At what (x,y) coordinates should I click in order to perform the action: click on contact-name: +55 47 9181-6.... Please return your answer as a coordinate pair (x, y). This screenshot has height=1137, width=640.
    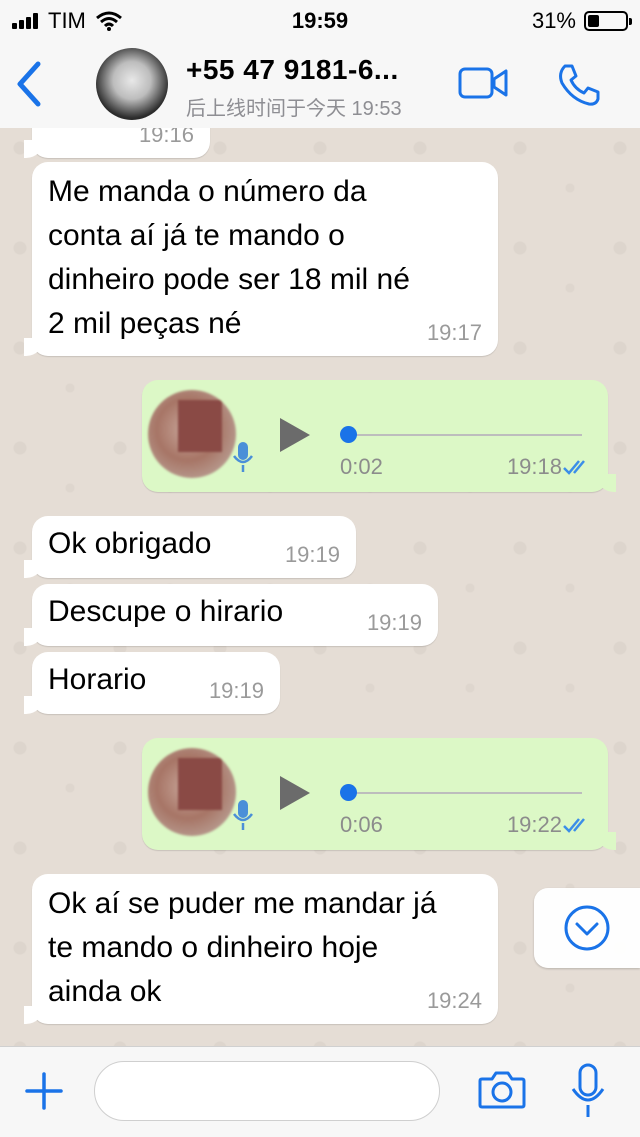
    Looking at the image, I should click on (292, 70).